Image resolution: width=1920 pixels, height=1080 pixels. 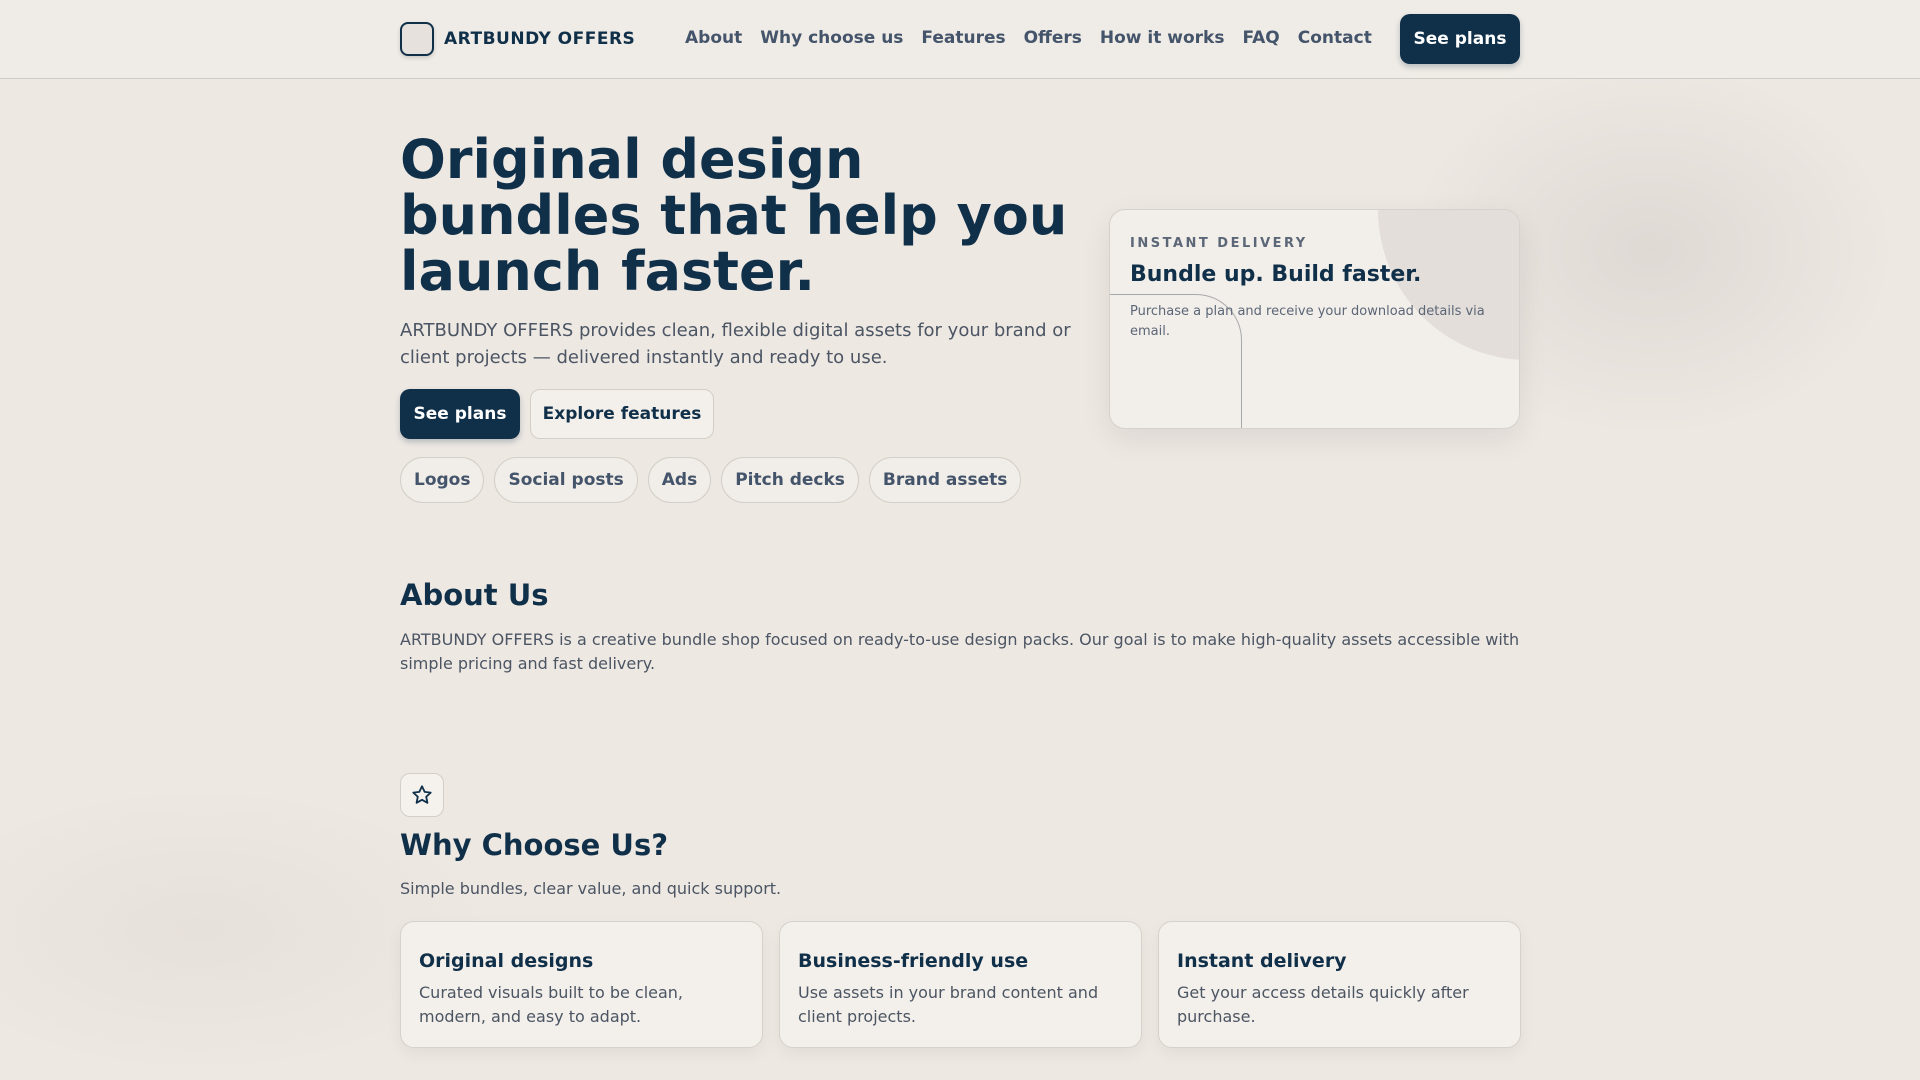 I want to click on nav-offers: Offers, so click(x=1053, y=38).